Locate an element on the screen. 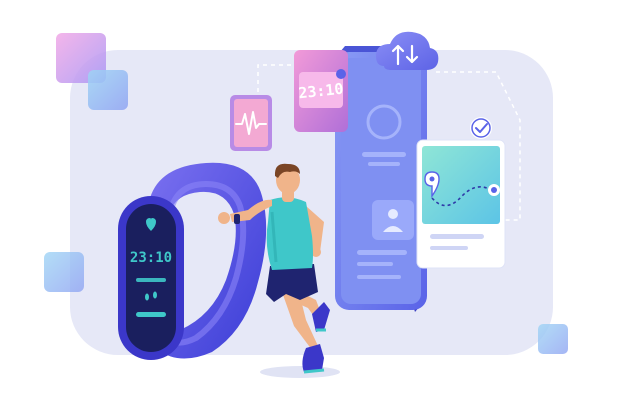  cloud-sync-icon is located at coordinates (407, 50).